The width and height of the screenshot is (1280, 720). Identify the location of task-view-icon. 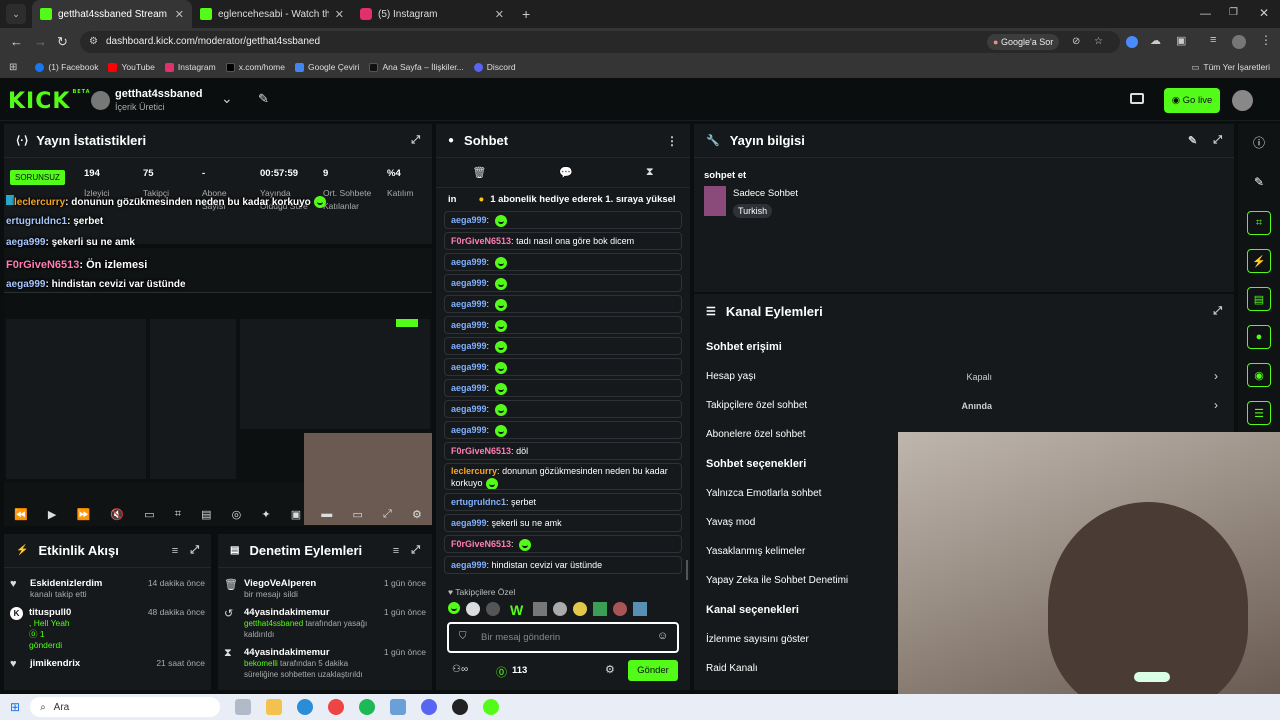
(243, 707).